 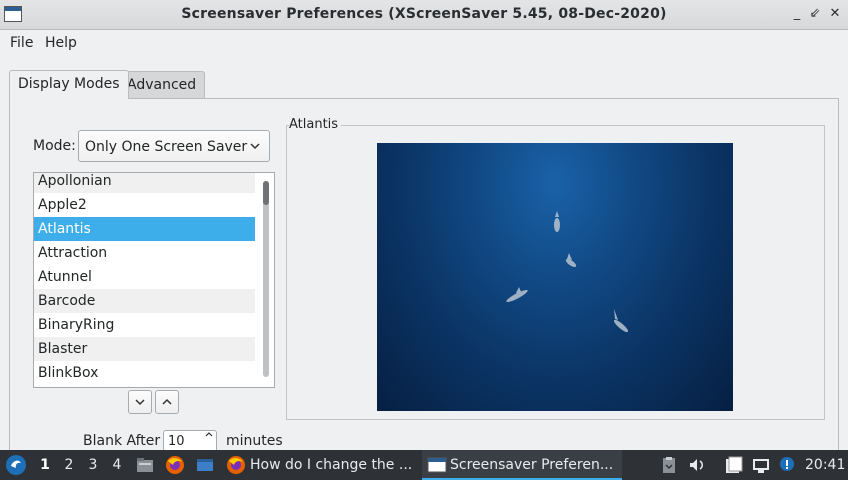 I want to click on move-up-button, so click(x=167, y=402).